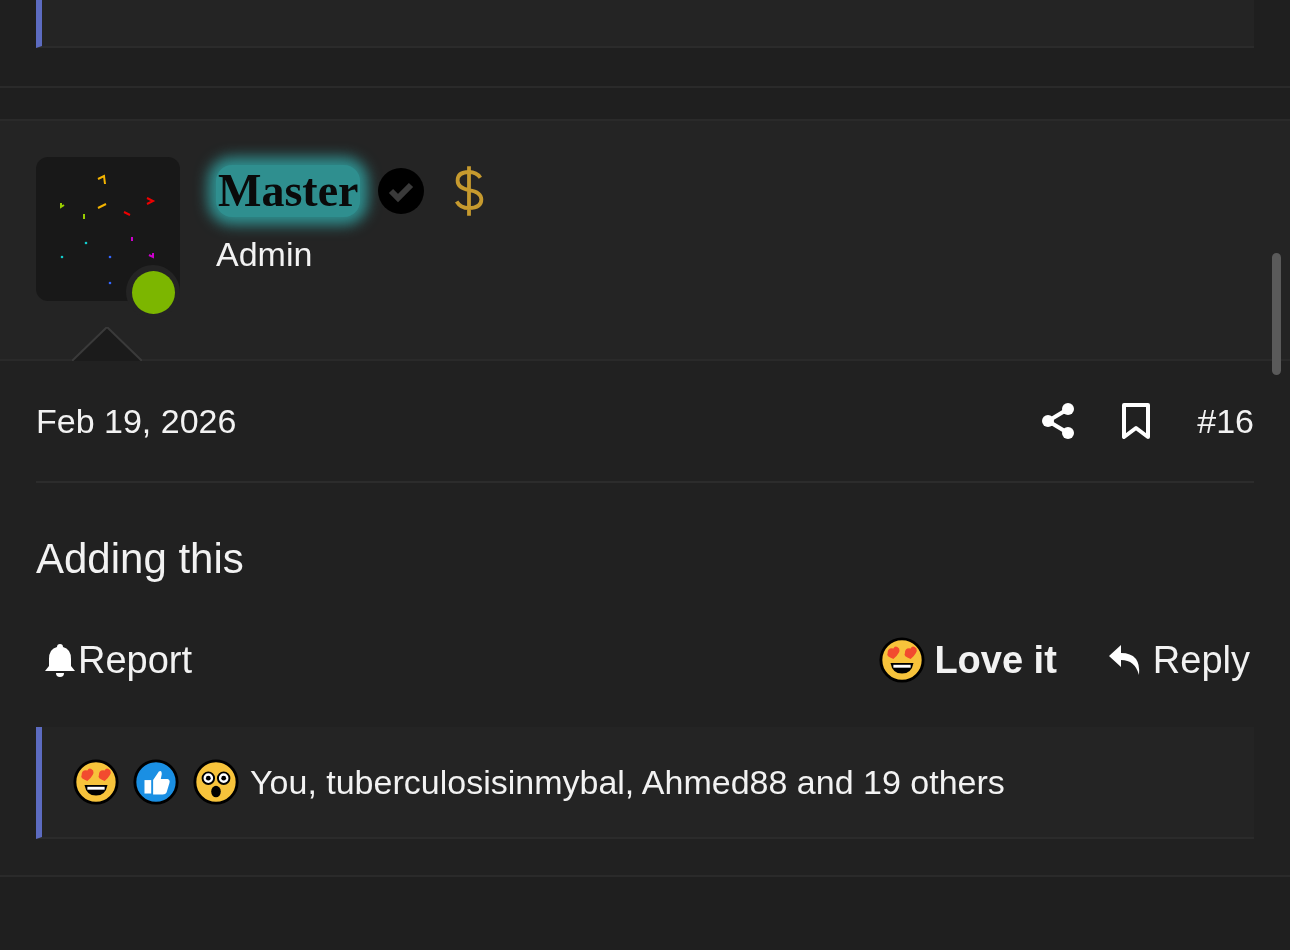  I want to click on report-button: Report, so click(118, 660).